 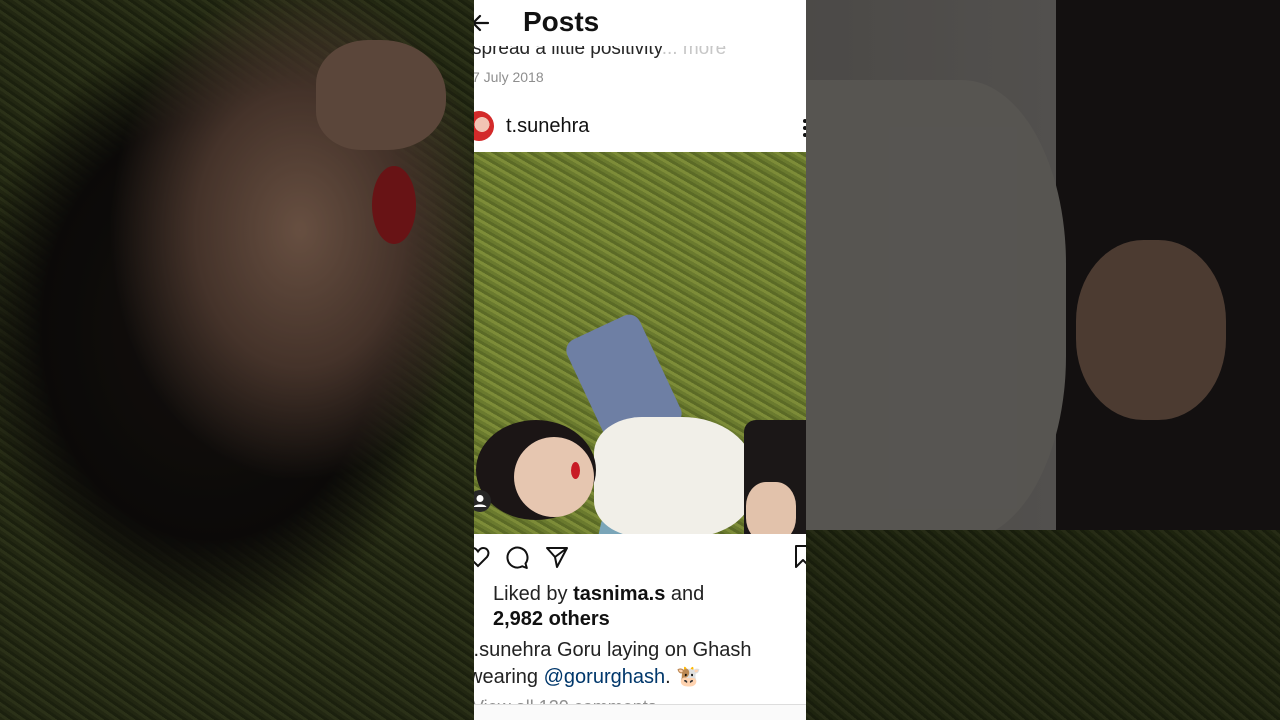 What do you see at coordinates (598, 607) in the screenshot?
I see `likes-summary: Liked by tasnima.s and 2,982 others` at bounding box center [598, 607].